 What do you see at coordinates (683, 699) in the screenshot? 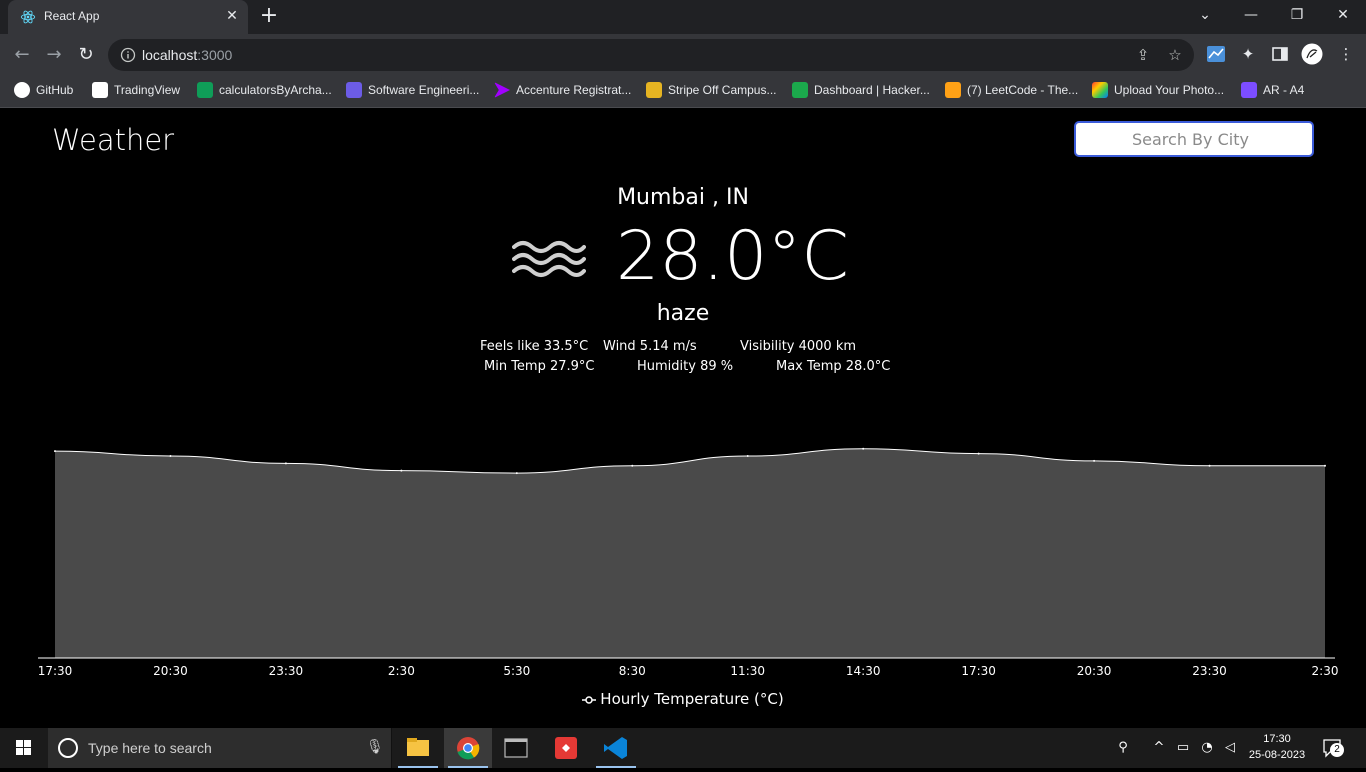
I see `chart-legend: Hourly Temperature (°C)` at bounding box center [683, 699].